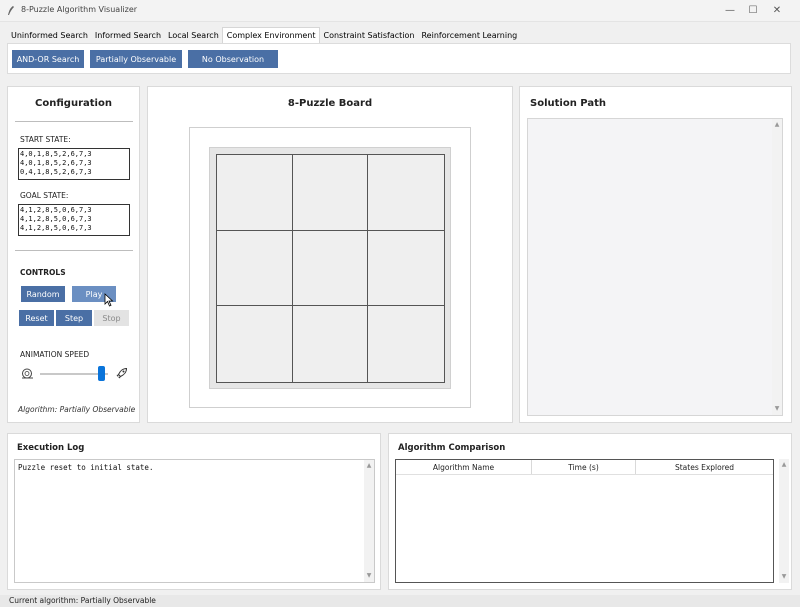  I want to click on status-text: Current algorithm: Partially Observable, so click(82, 600).